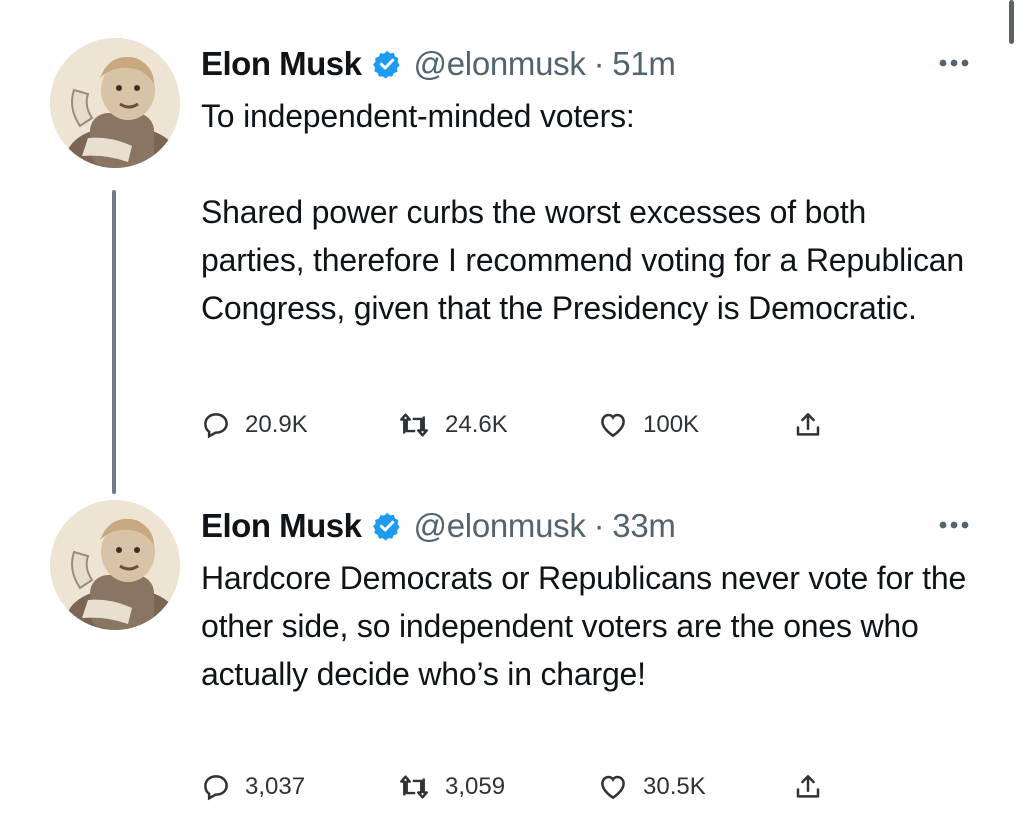 The image size is (1024, 832). What do you see at coordinates (475, 786) in the screenshot?
I see `retweet-count: 3,059` at bounding box center [475, 786].